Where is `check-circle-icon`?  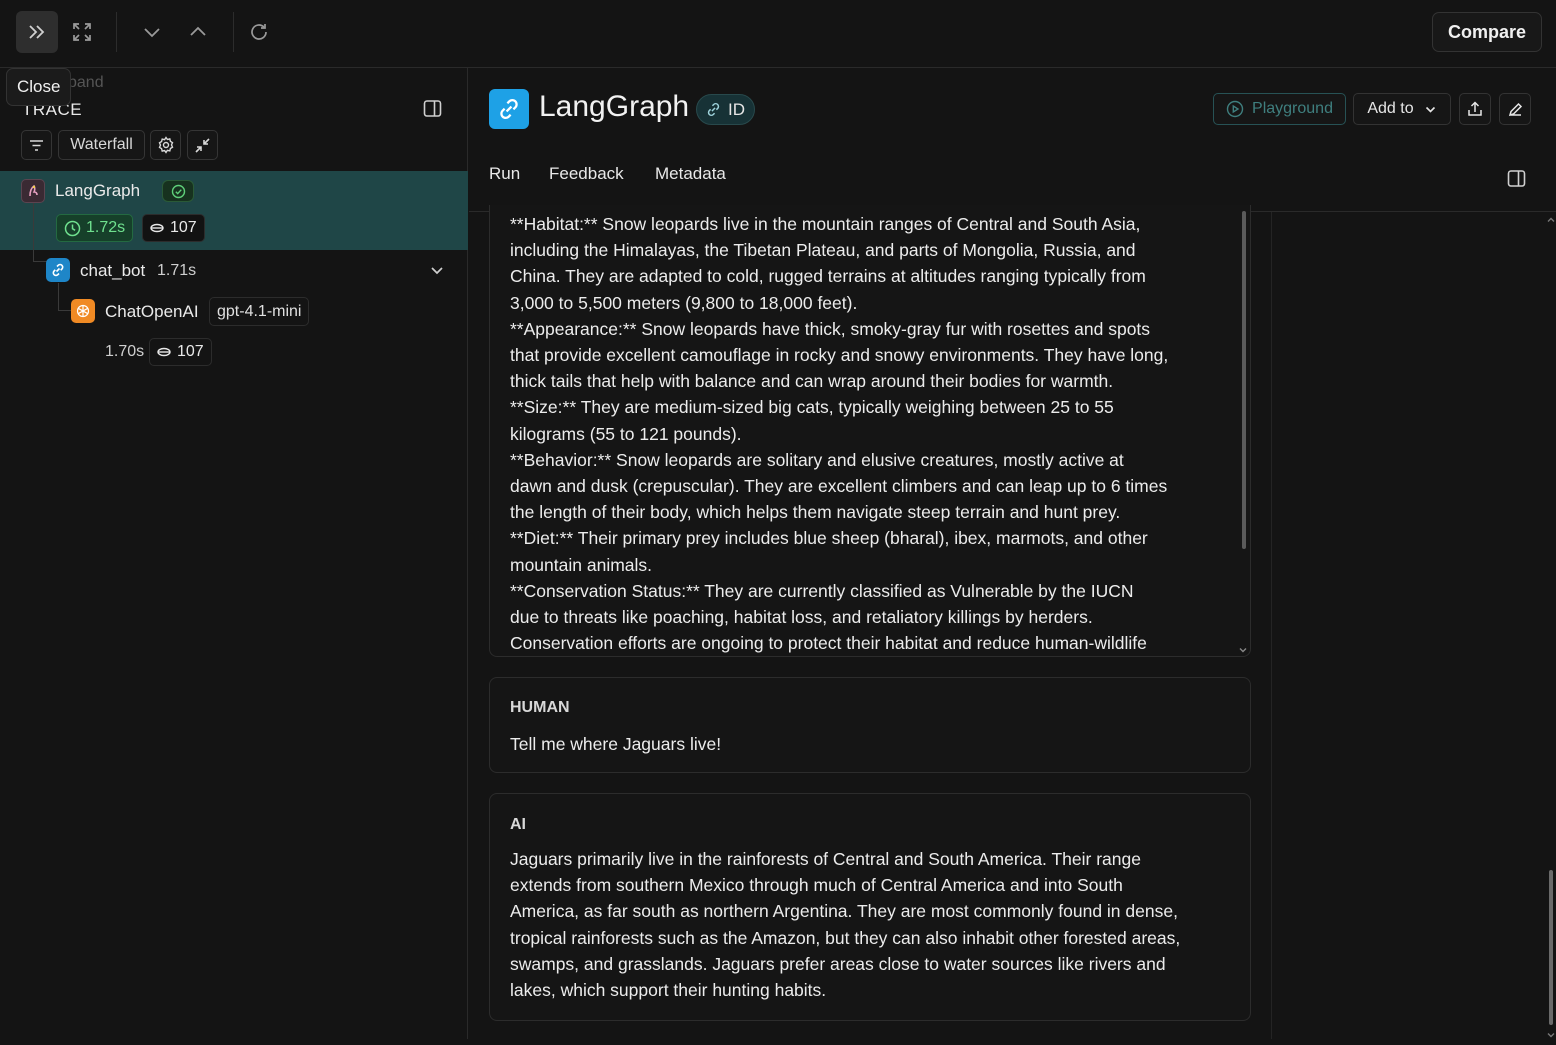
check-circle-icon is located at coordinates (178, 191).